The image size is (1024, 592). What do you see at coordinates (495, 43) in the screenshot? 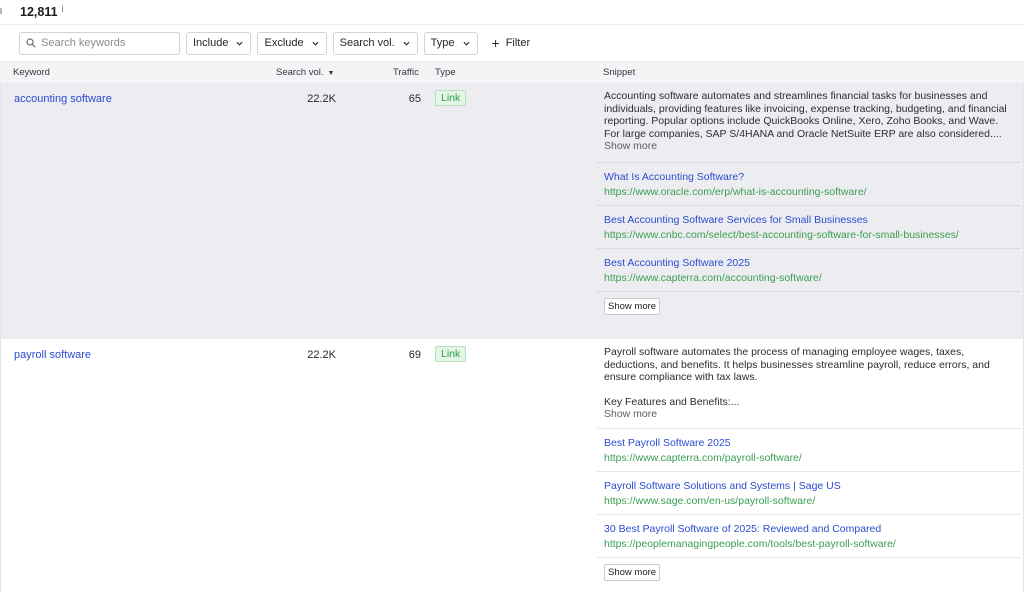
I see `plus-icon: +` at bounding box center [495, 43].